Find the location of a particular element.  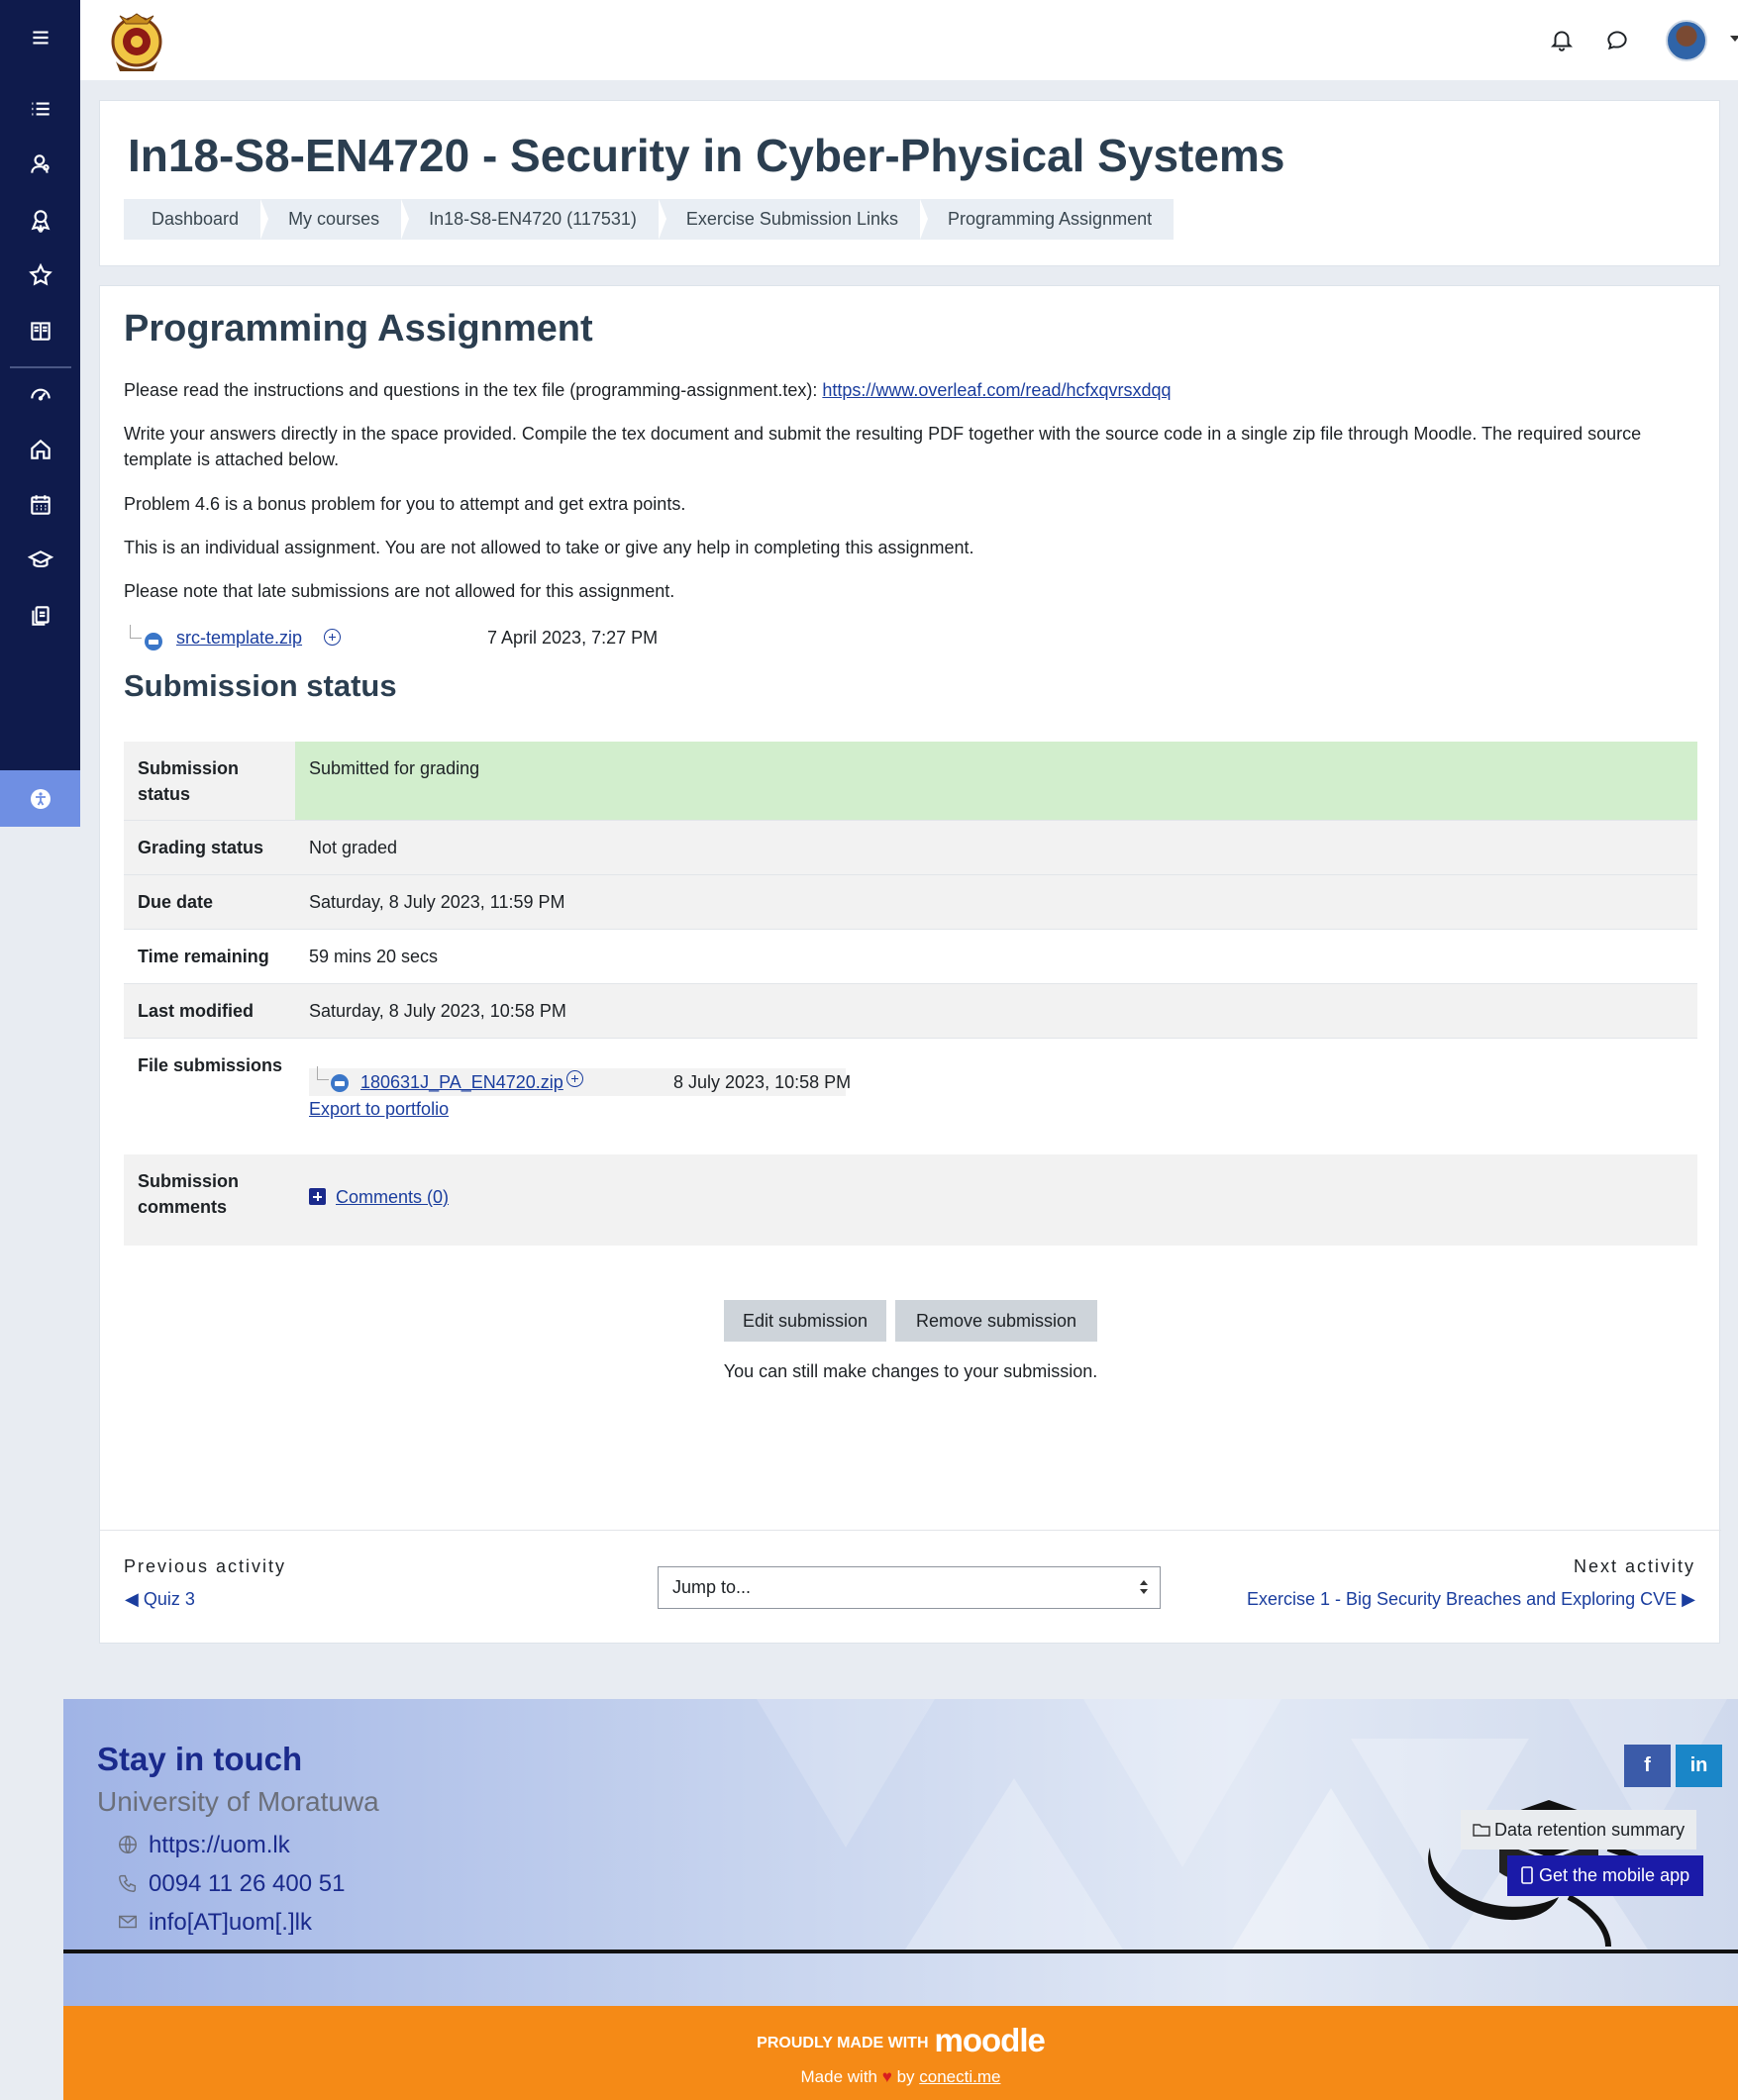

submitted-file-date: 8 July 2023, 10:58 PM is located at coordinates (762, 1082).